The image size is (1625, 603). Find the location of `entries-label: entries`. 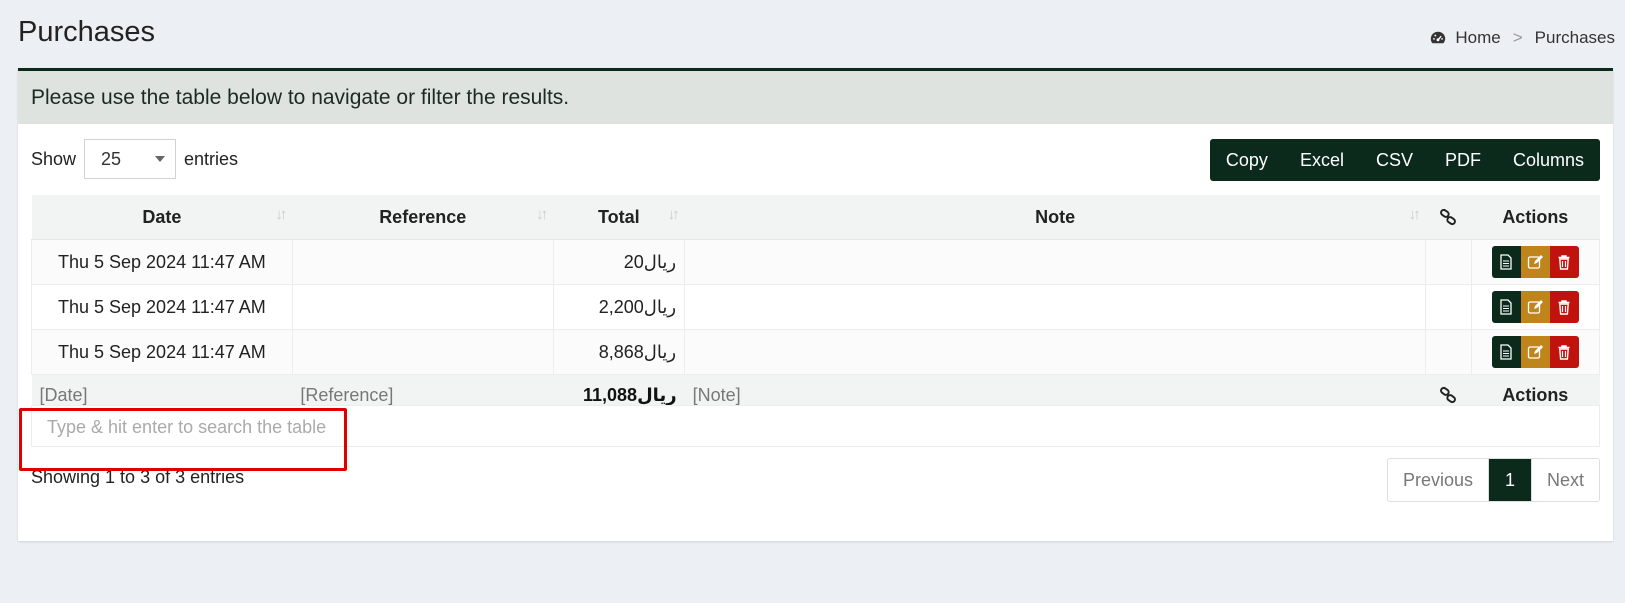

entries-label: entries is located at coordinates (211, 158).